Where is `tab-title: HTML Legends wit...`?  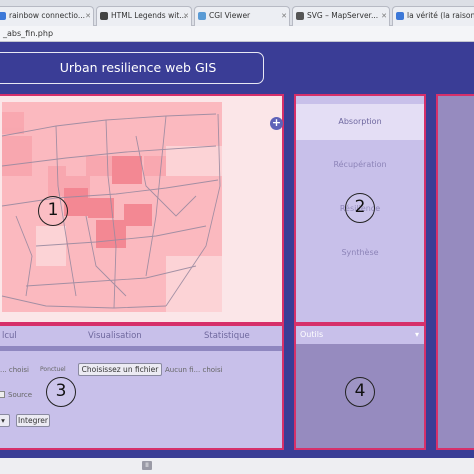 tab-title: HTML Legends wit... is located at coordinates (149, 15).